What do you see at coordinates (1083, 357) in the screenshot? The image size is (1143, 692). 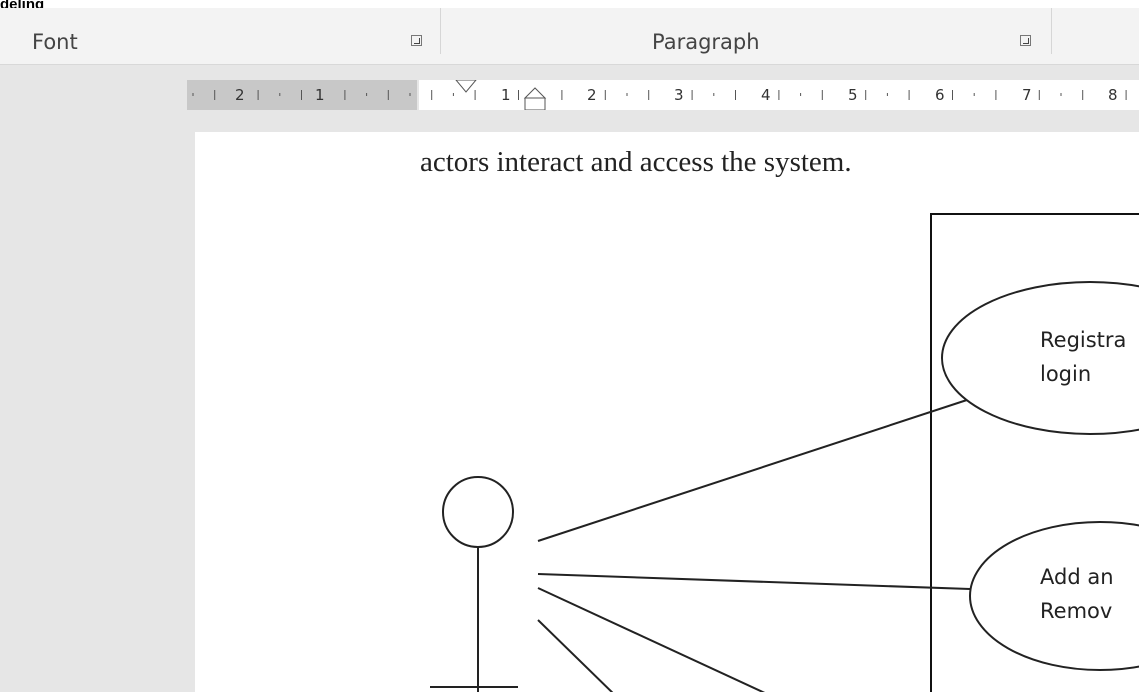 I see `use-case-registration-label: Registra login` at bounding box center [1083, 357].